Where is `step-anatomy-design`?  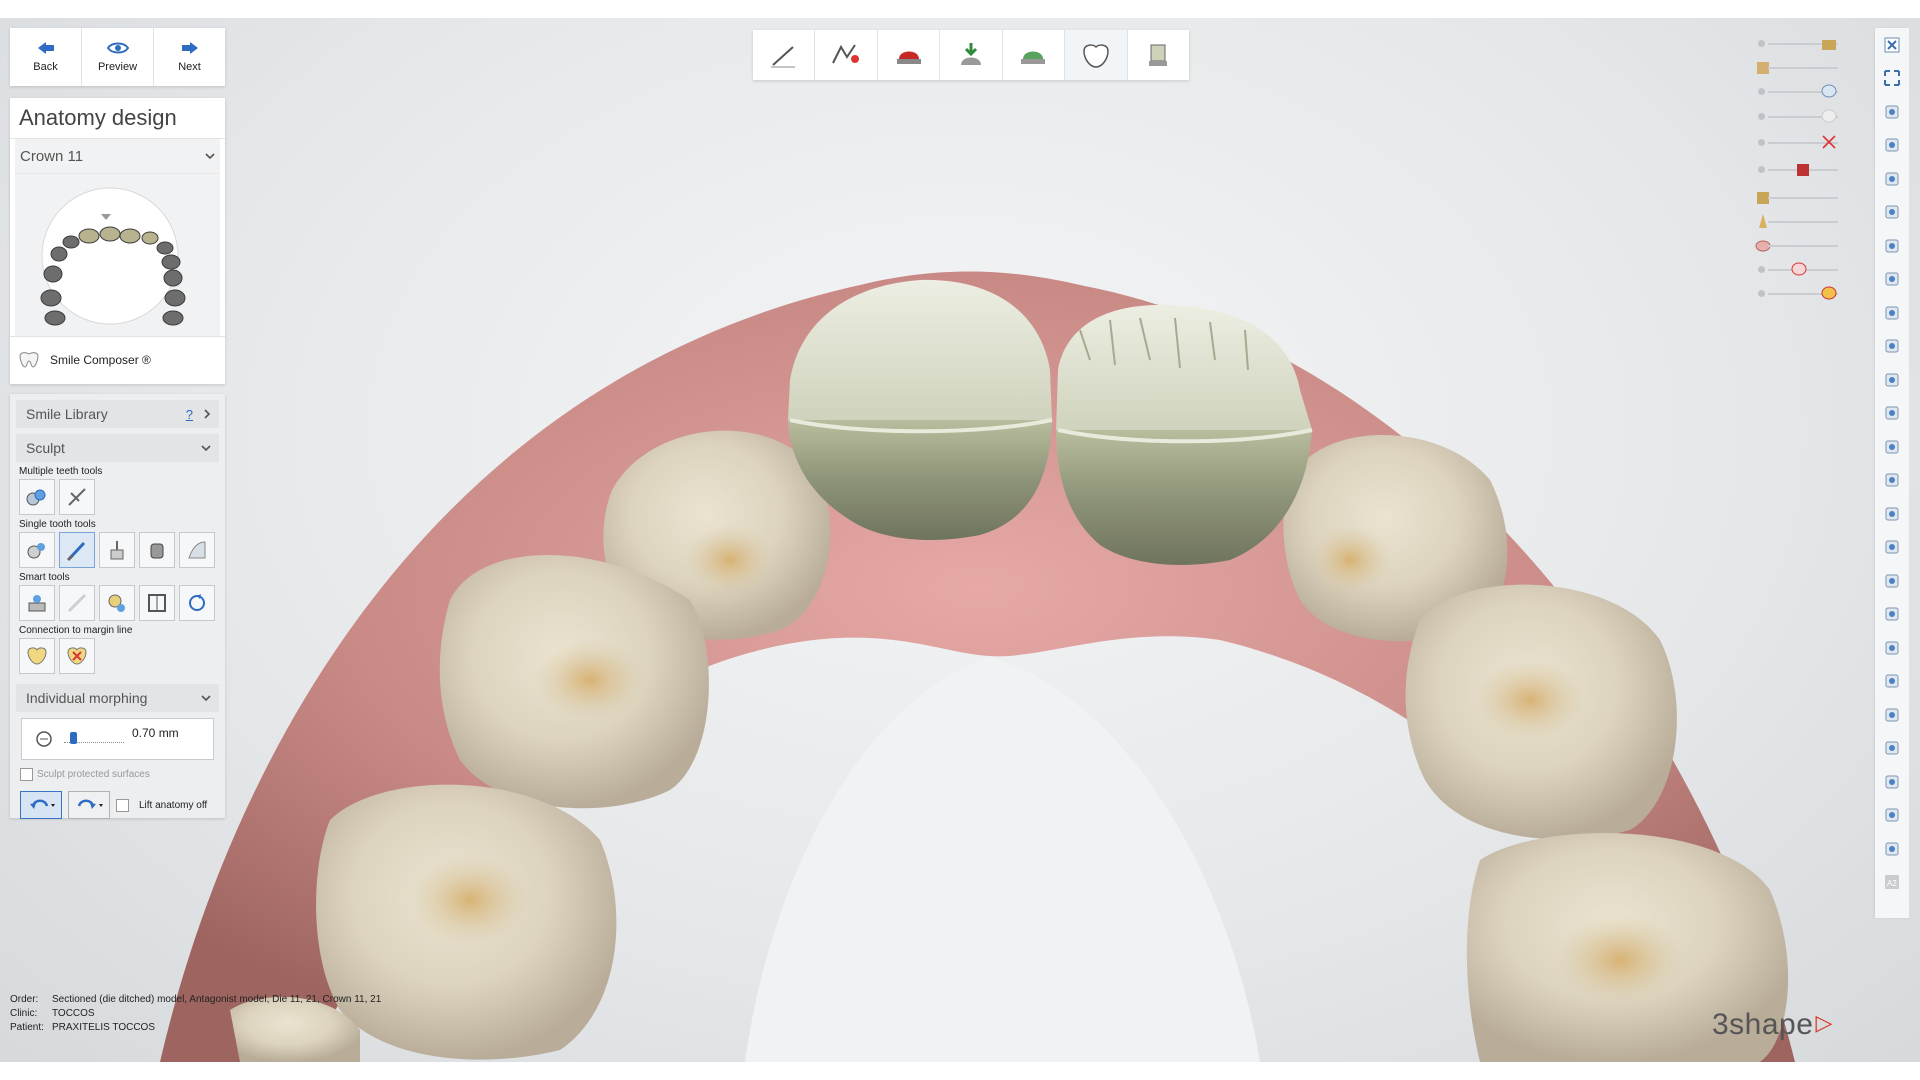 step-anatomy-design is located at coordinates (1095, 55).